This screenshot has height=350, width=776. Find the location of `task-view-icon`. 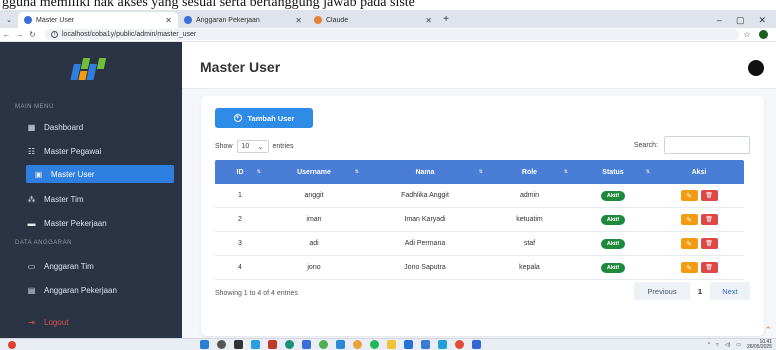

task-view-icon is located at coordinates (238, 344).